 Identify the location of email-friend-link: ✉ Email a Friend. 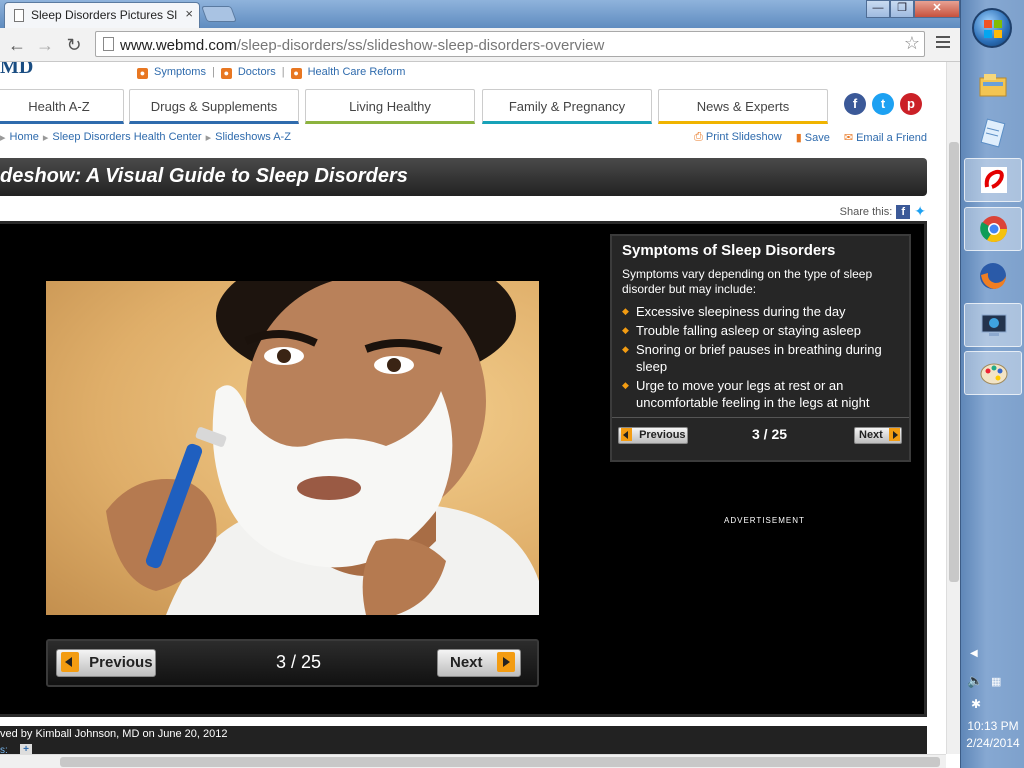
(885, 137).